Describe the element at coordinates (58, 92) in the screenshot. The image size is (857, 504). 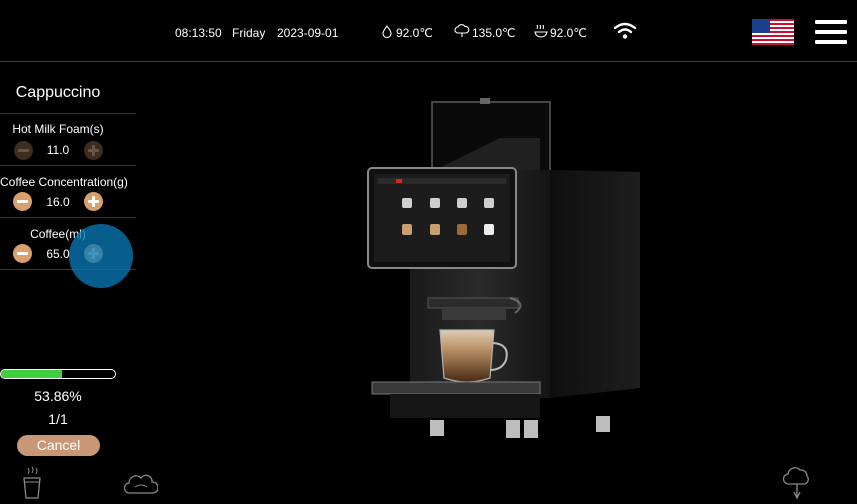
I see `drink-name: Cappuccino` at that location.